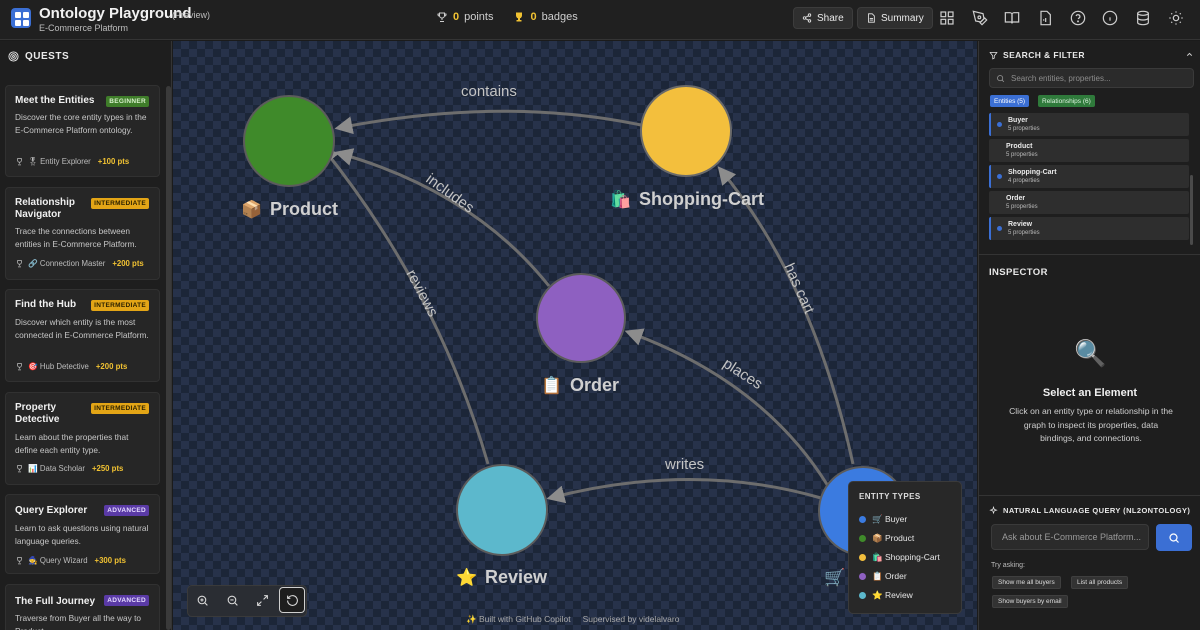  Describe the element at coordinates (1022, 207) in the screenshot. I see `entity-props: 5 properties` at that location.